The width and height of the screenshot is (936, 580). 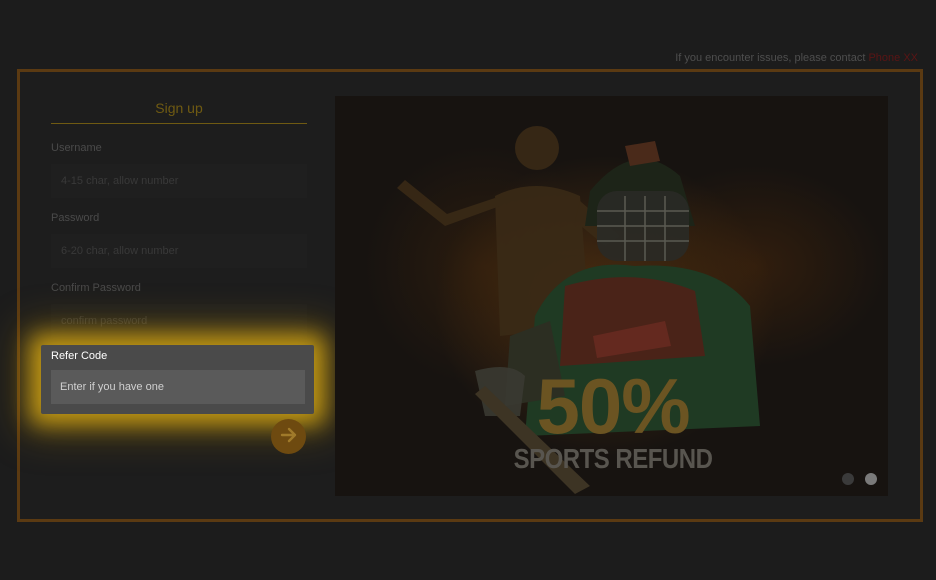 I want to click on contact-link: Phone XX, so click(x=893, y=58).